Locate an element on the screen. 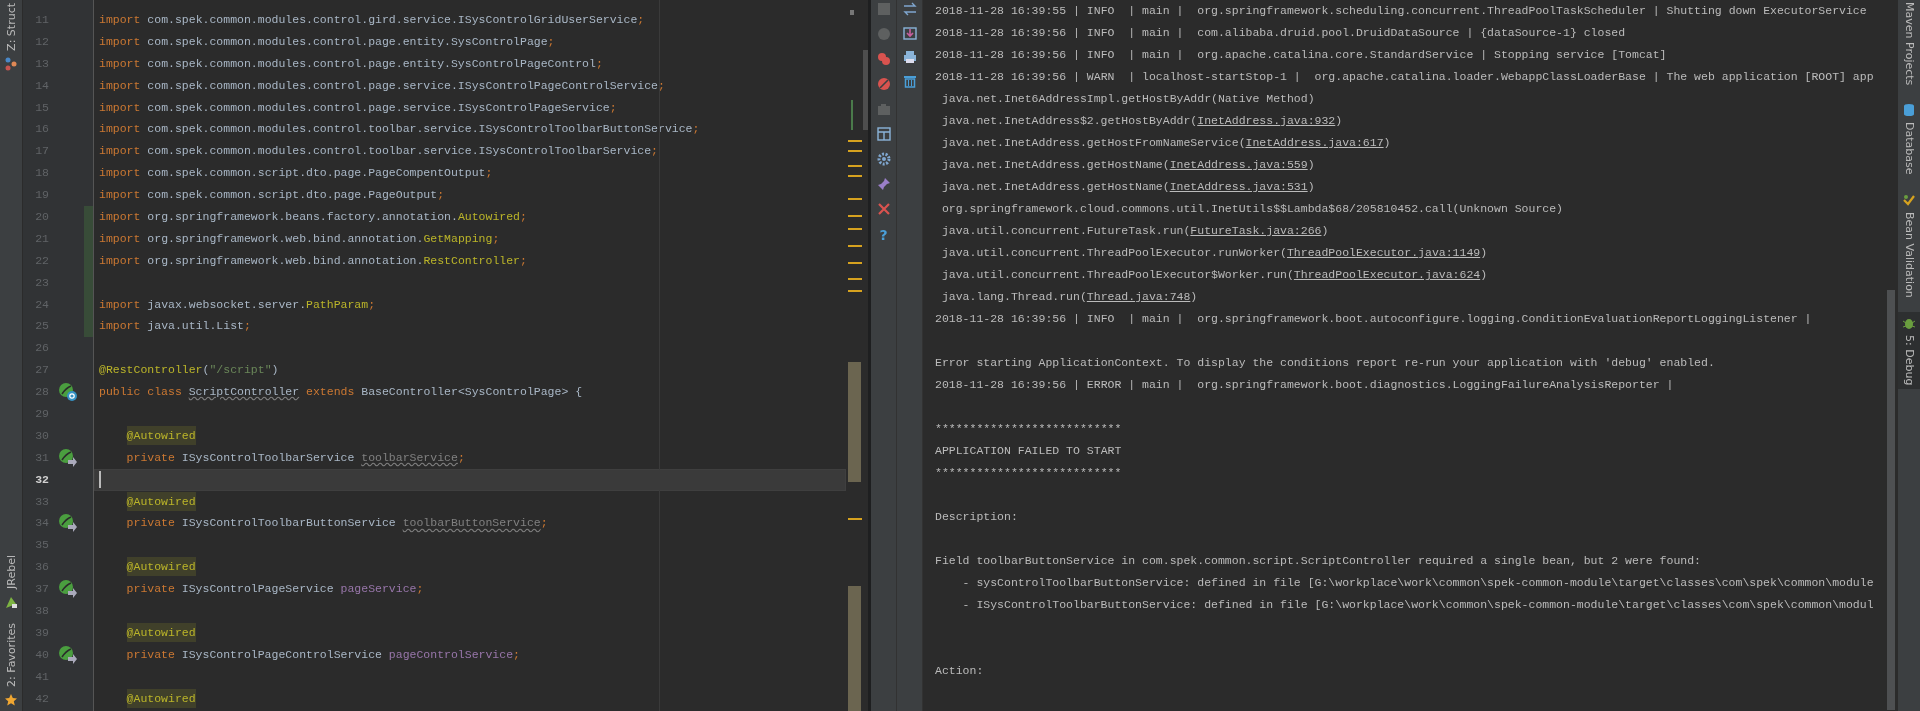 The height and width of the screenshot is (711, 1920). source-link: InetAddress.java:932 is located at coordinates (1266, 120).